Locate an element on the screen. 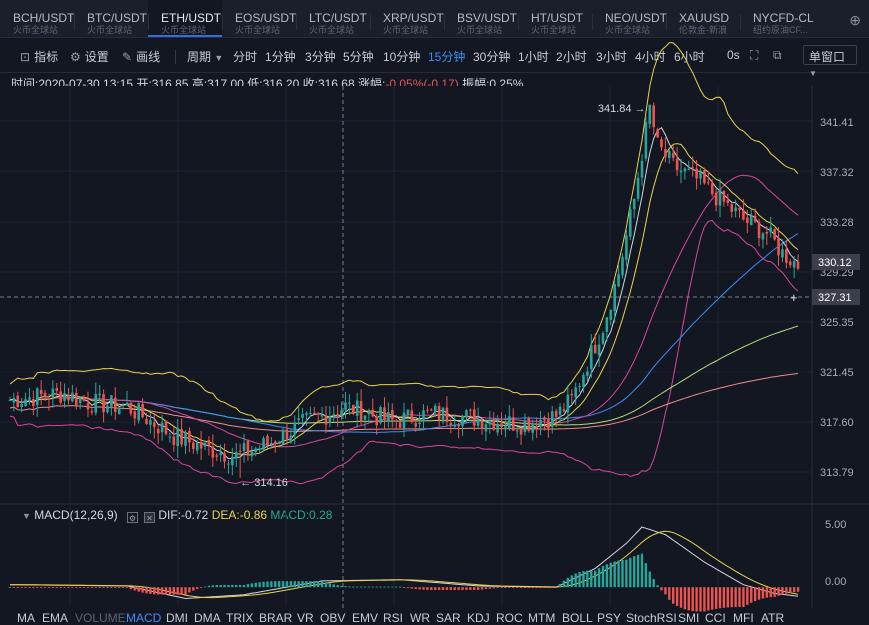  tab-btc-usdt: BTC/USDT 火币全球站 is located at coordinates (111, 18).